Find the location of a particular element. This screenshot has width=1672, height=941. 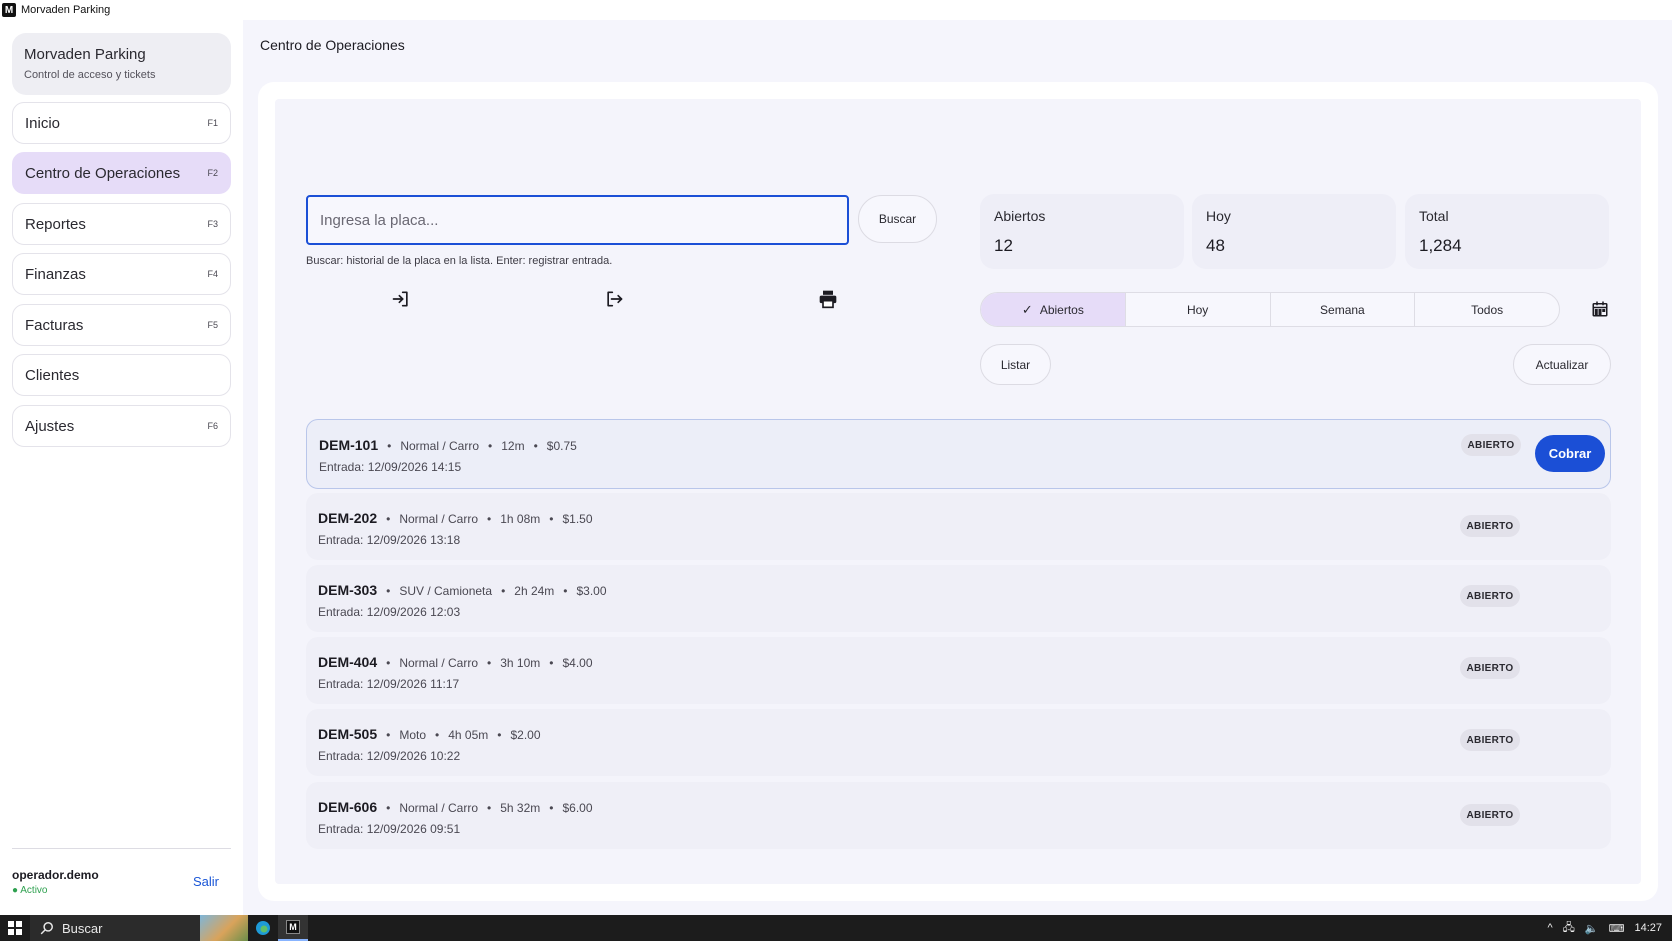

ticket-summary: DEM-404 • Normal / Carro • 3h 10m • $4.00 is located at coordinates (455, 662).